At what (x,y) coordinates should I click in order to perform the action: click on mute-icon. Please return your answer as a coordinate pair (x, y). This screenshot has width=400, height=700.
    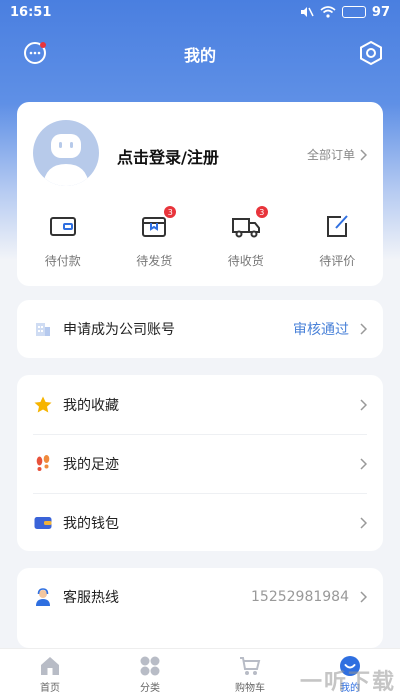
    Looking at the image, I should click on (307, 12).